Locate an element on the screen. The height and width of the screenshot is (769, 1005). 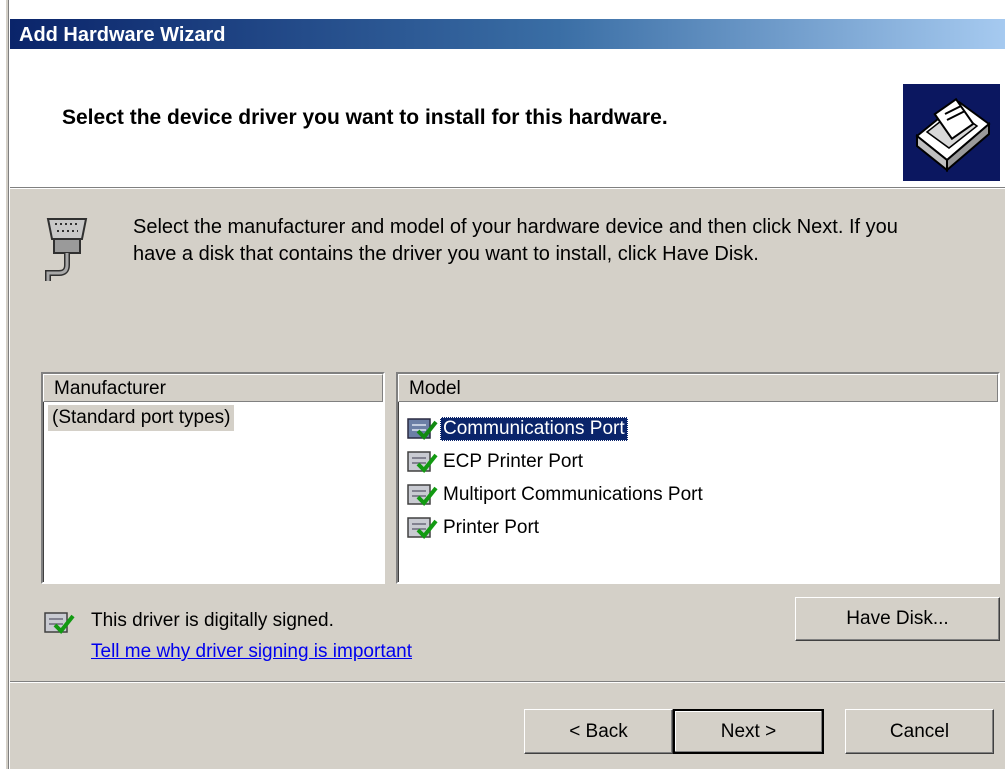
model-column-header: Model is located at coordinates (698, 388).